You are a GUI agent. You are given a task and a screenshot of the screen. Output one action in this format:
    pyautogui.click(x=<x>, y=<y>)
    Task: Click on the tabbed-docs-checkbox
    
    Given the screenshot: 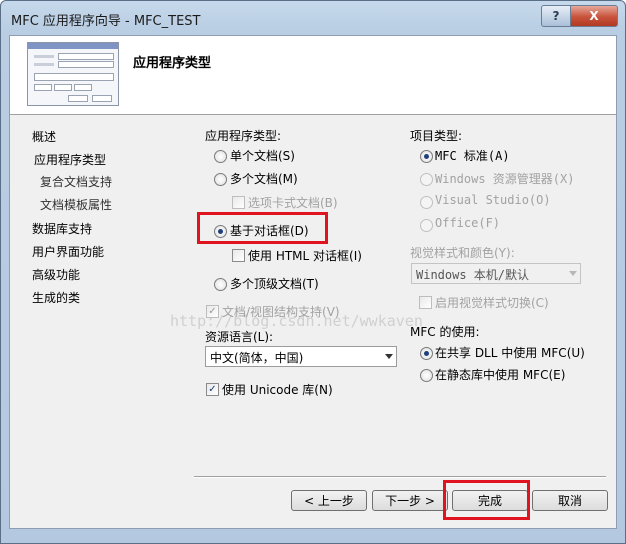 What is the action you would take?
    pyautogui.click(x=238, y=202)
    